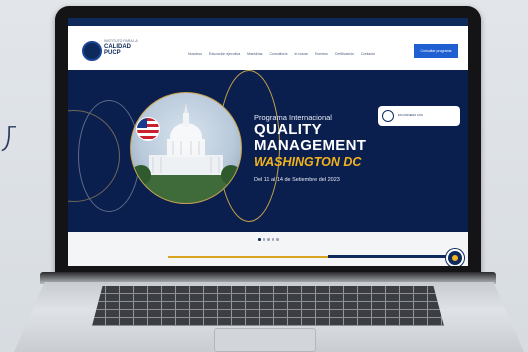  I want to click on divider-navy, so click(388, 256).